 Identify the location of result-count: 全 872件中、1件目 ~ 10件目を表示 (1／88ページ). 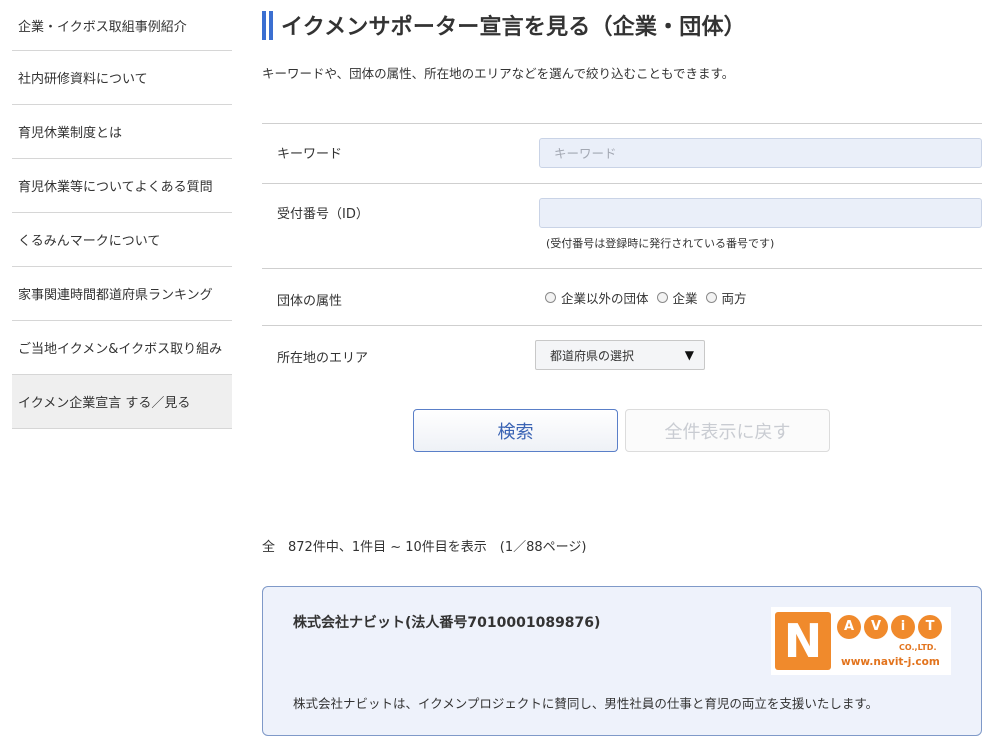
(424, 547).